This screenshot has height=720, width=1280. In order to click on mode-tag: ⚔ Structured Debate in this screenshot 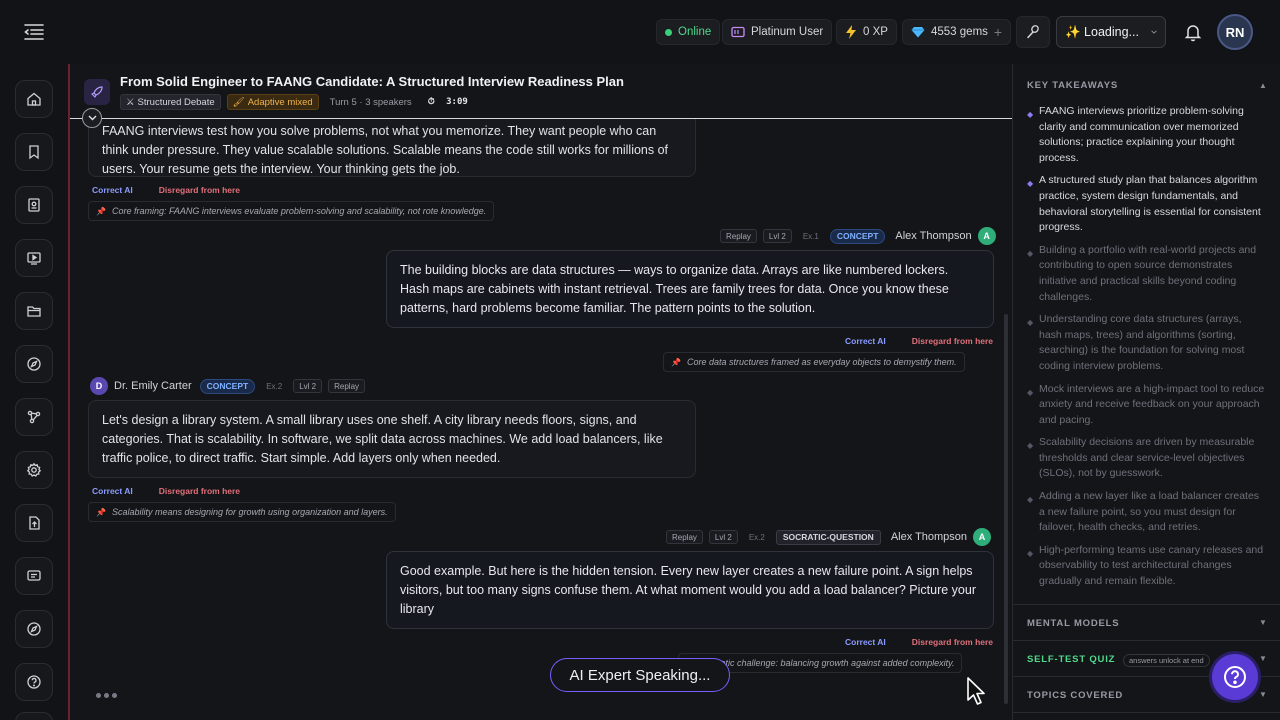, I will do `click(170, 102)`.